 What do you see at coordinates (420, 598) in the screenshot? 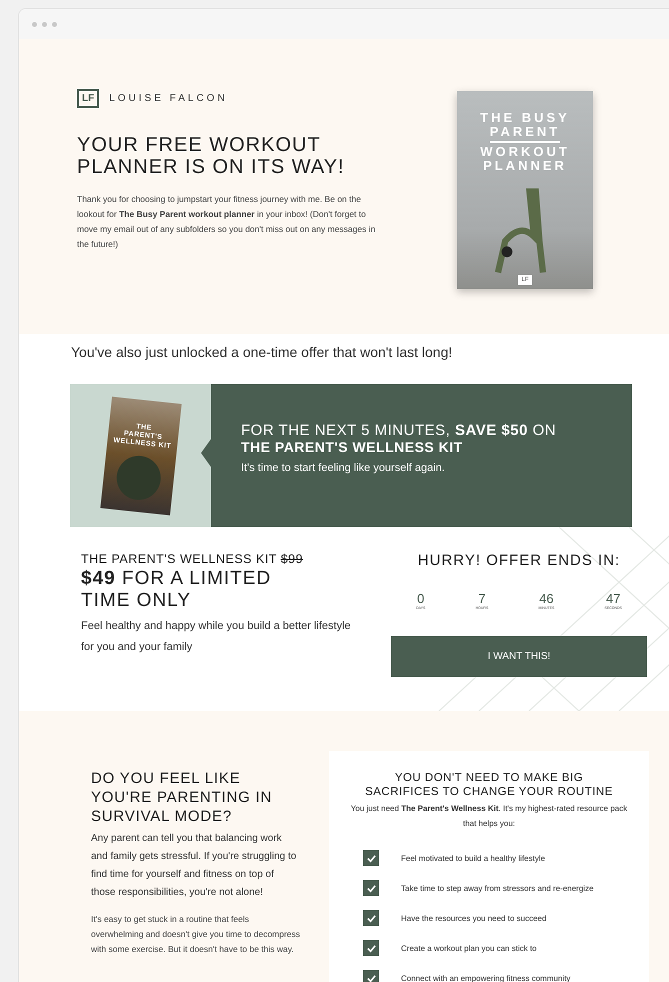
I see `countdown-value: 0` at bounding box center [420, 598].